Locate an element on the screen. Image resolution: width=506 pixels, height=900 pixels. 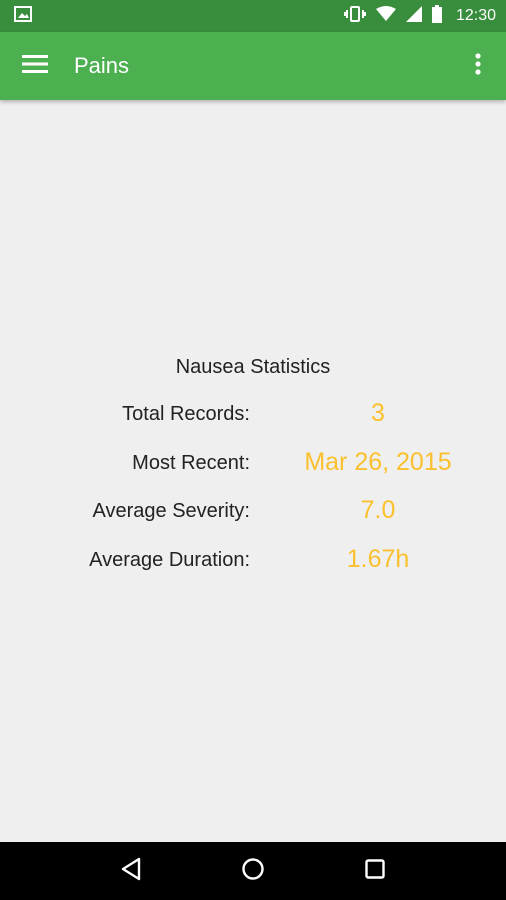
wifi-icon is located at coordinates (385, 16).